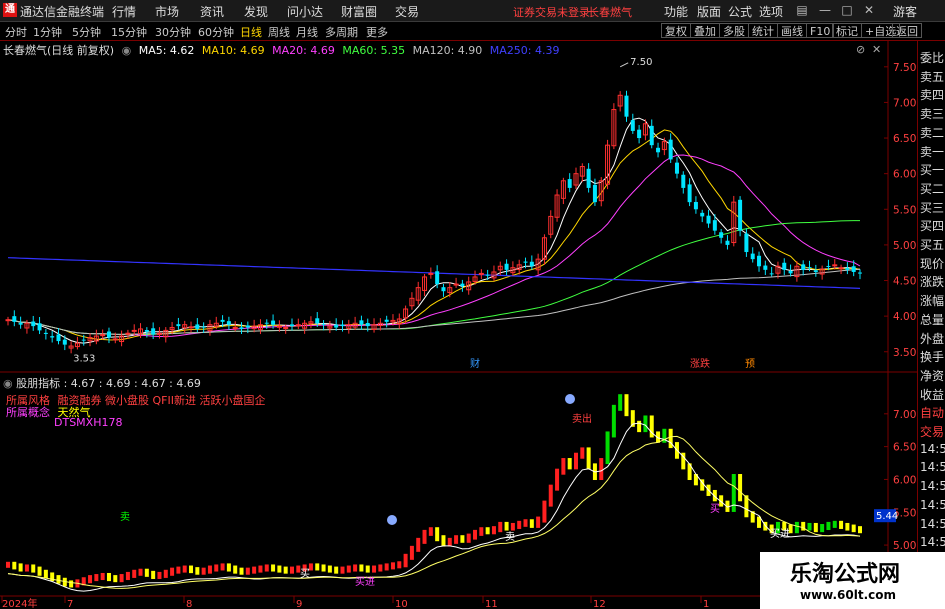 Image resolution: width=945 pixels, height=609 pixels. What do you see at coordinates (932, 170) in the screenshot?
I see `sidebar-item: 买一` at bounding box center [932, 170].